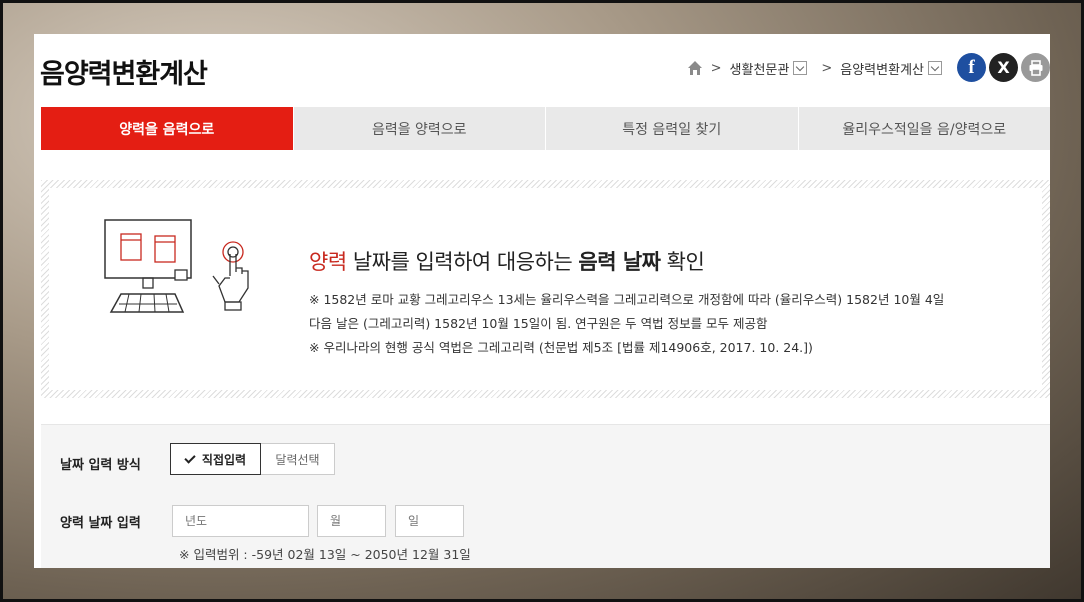  Describe the element at coordinates (100, 465) in the screenshot. I see `input-method-label: 날짜 입력 방식` at that location.